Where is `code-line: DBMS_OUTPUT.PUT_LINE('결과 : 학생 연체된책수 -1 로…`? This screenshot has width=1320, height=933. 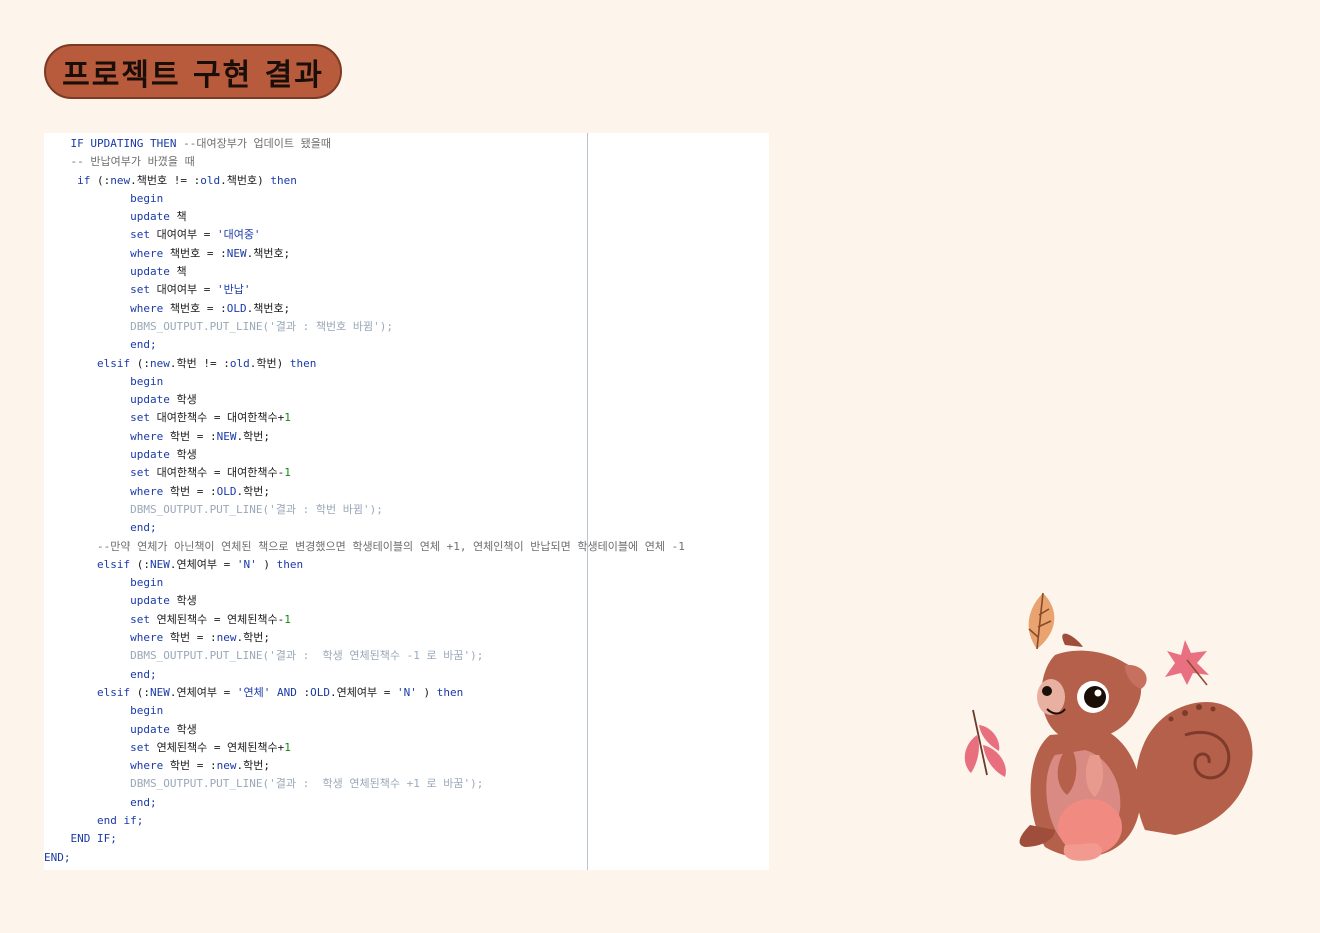 code-line: DBMS_OUTPUT.PUT_LINE('결과 : 학생 연체된책수 -1 로… is located at coordinates (364, 656).